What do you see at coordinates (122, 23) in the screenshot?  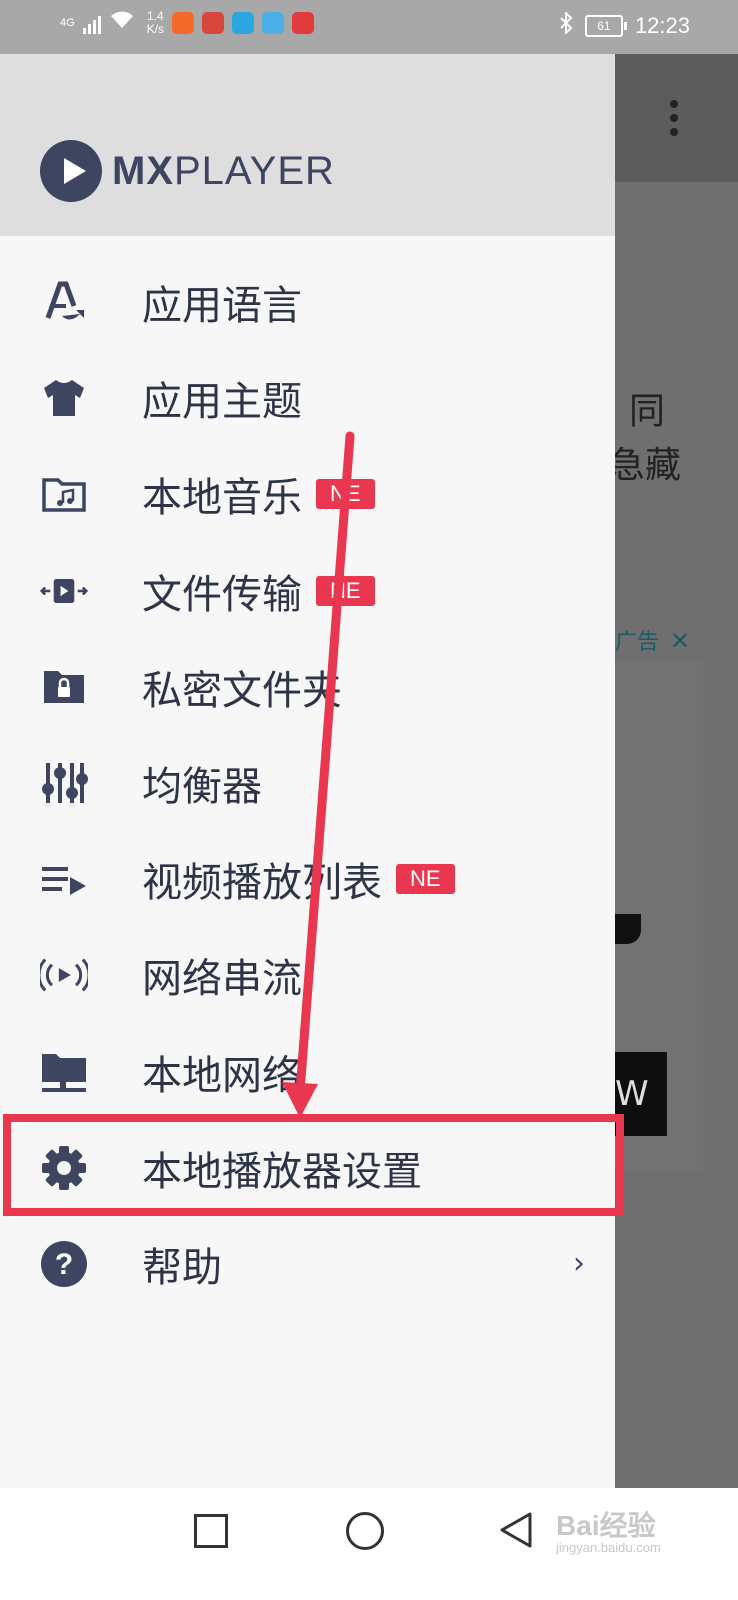 I see `wifi-icon` at bounding box center [122, 23].